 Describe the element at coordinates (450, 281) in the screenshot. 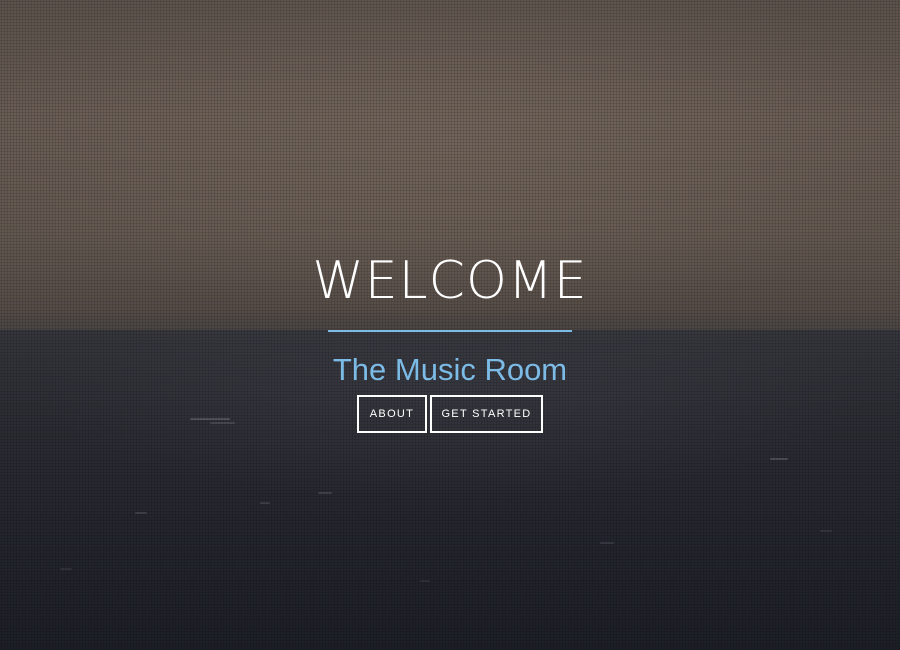

I see `page-title: WELCOME` at that location.